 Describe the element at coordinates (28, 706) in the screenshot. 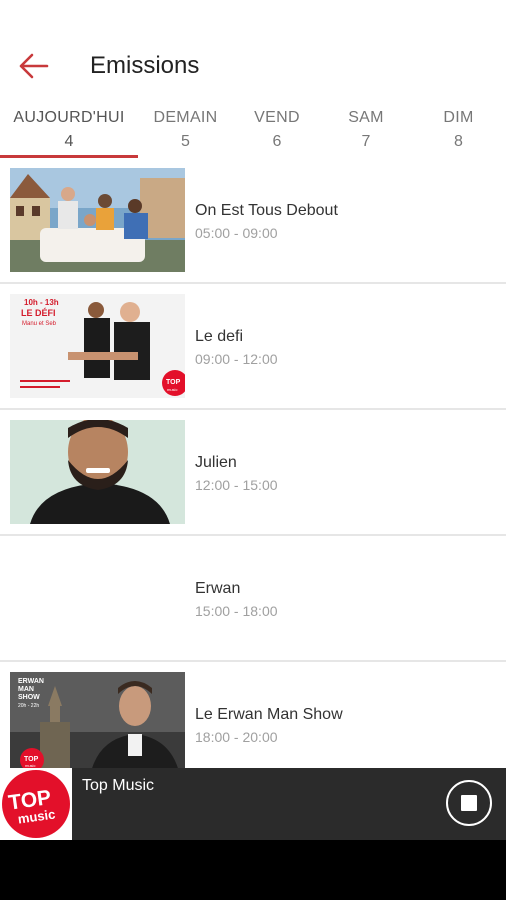

I see `thumb-hours-text: 20h - 22h` at that location.